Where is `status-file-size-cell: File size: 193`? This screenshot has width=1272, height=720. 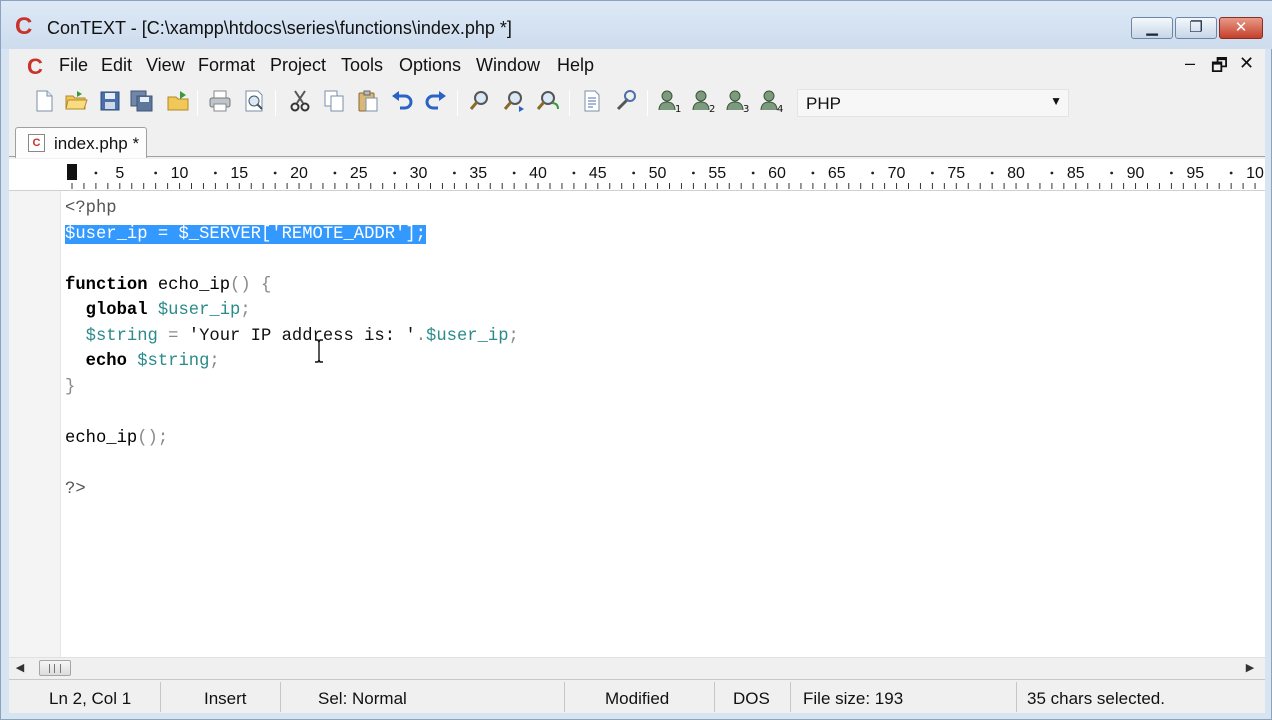 status-file-size-cell: File size: 193 is located at coordinates (904, 697).